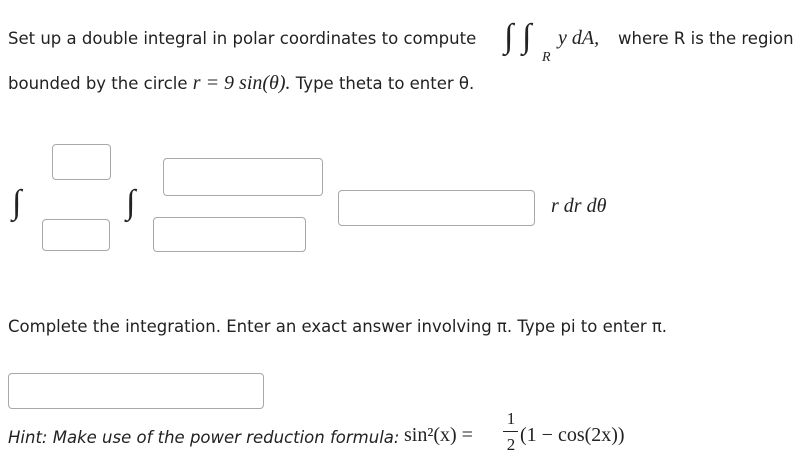 Image resolution: width=807 pixels, height=466 pixels. Describe the element at coordinates (229, 234) in the screenshot. I see `inner-lower-limit-input` at that location.